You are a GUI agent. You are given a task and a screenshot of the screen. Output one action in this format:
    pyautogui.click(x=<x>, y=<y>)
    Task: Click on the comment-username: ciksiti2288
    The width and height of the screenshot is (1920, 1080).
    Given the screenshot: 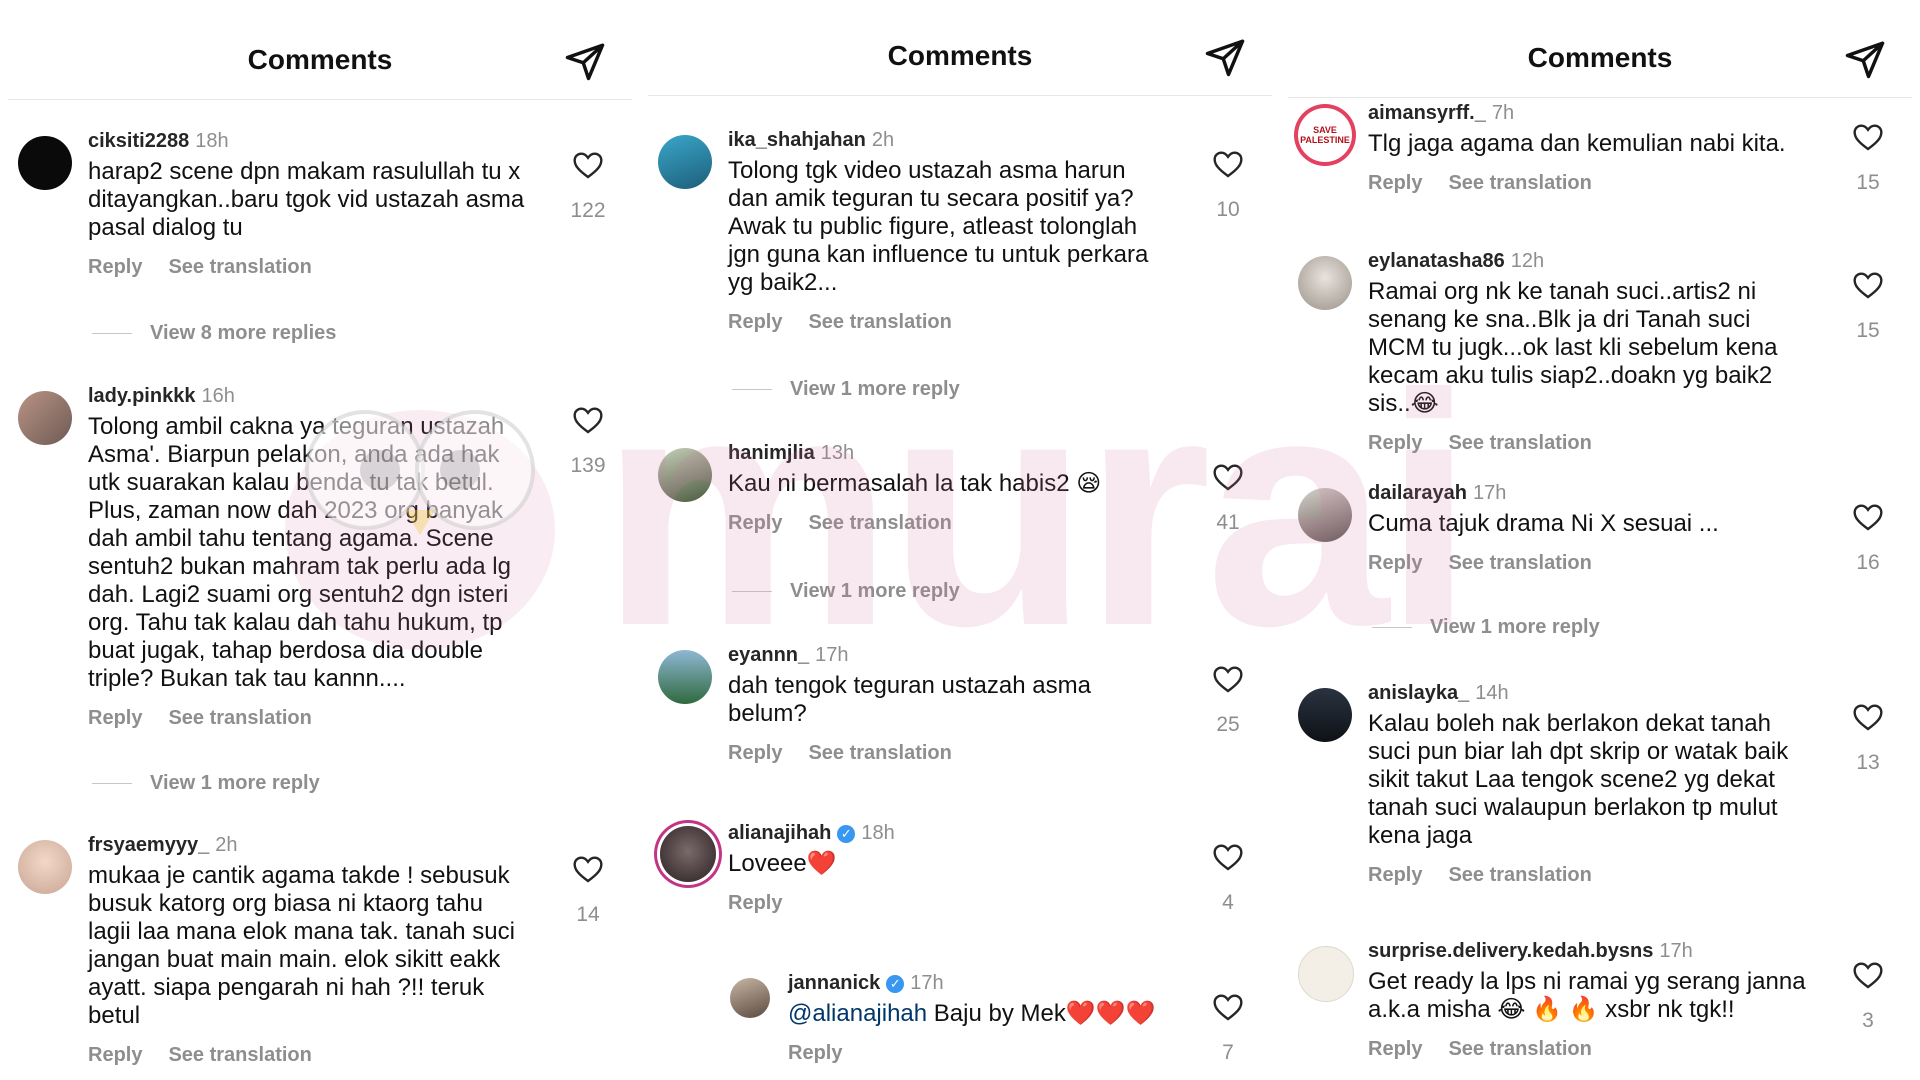 What is the action you would take?
    pyautogui.click(x=138, y=141)
    